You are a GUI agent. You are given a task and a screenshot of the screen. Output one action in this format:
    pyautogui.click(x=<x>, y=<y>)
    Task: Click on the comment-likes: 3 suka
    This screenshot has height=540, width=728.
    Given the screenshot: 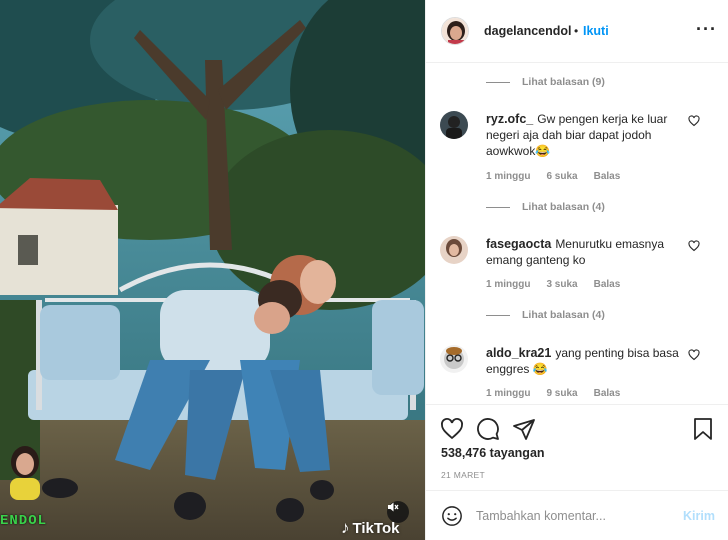 What is the action you would take?
    pyautogui.click(x=561, y=284)
    